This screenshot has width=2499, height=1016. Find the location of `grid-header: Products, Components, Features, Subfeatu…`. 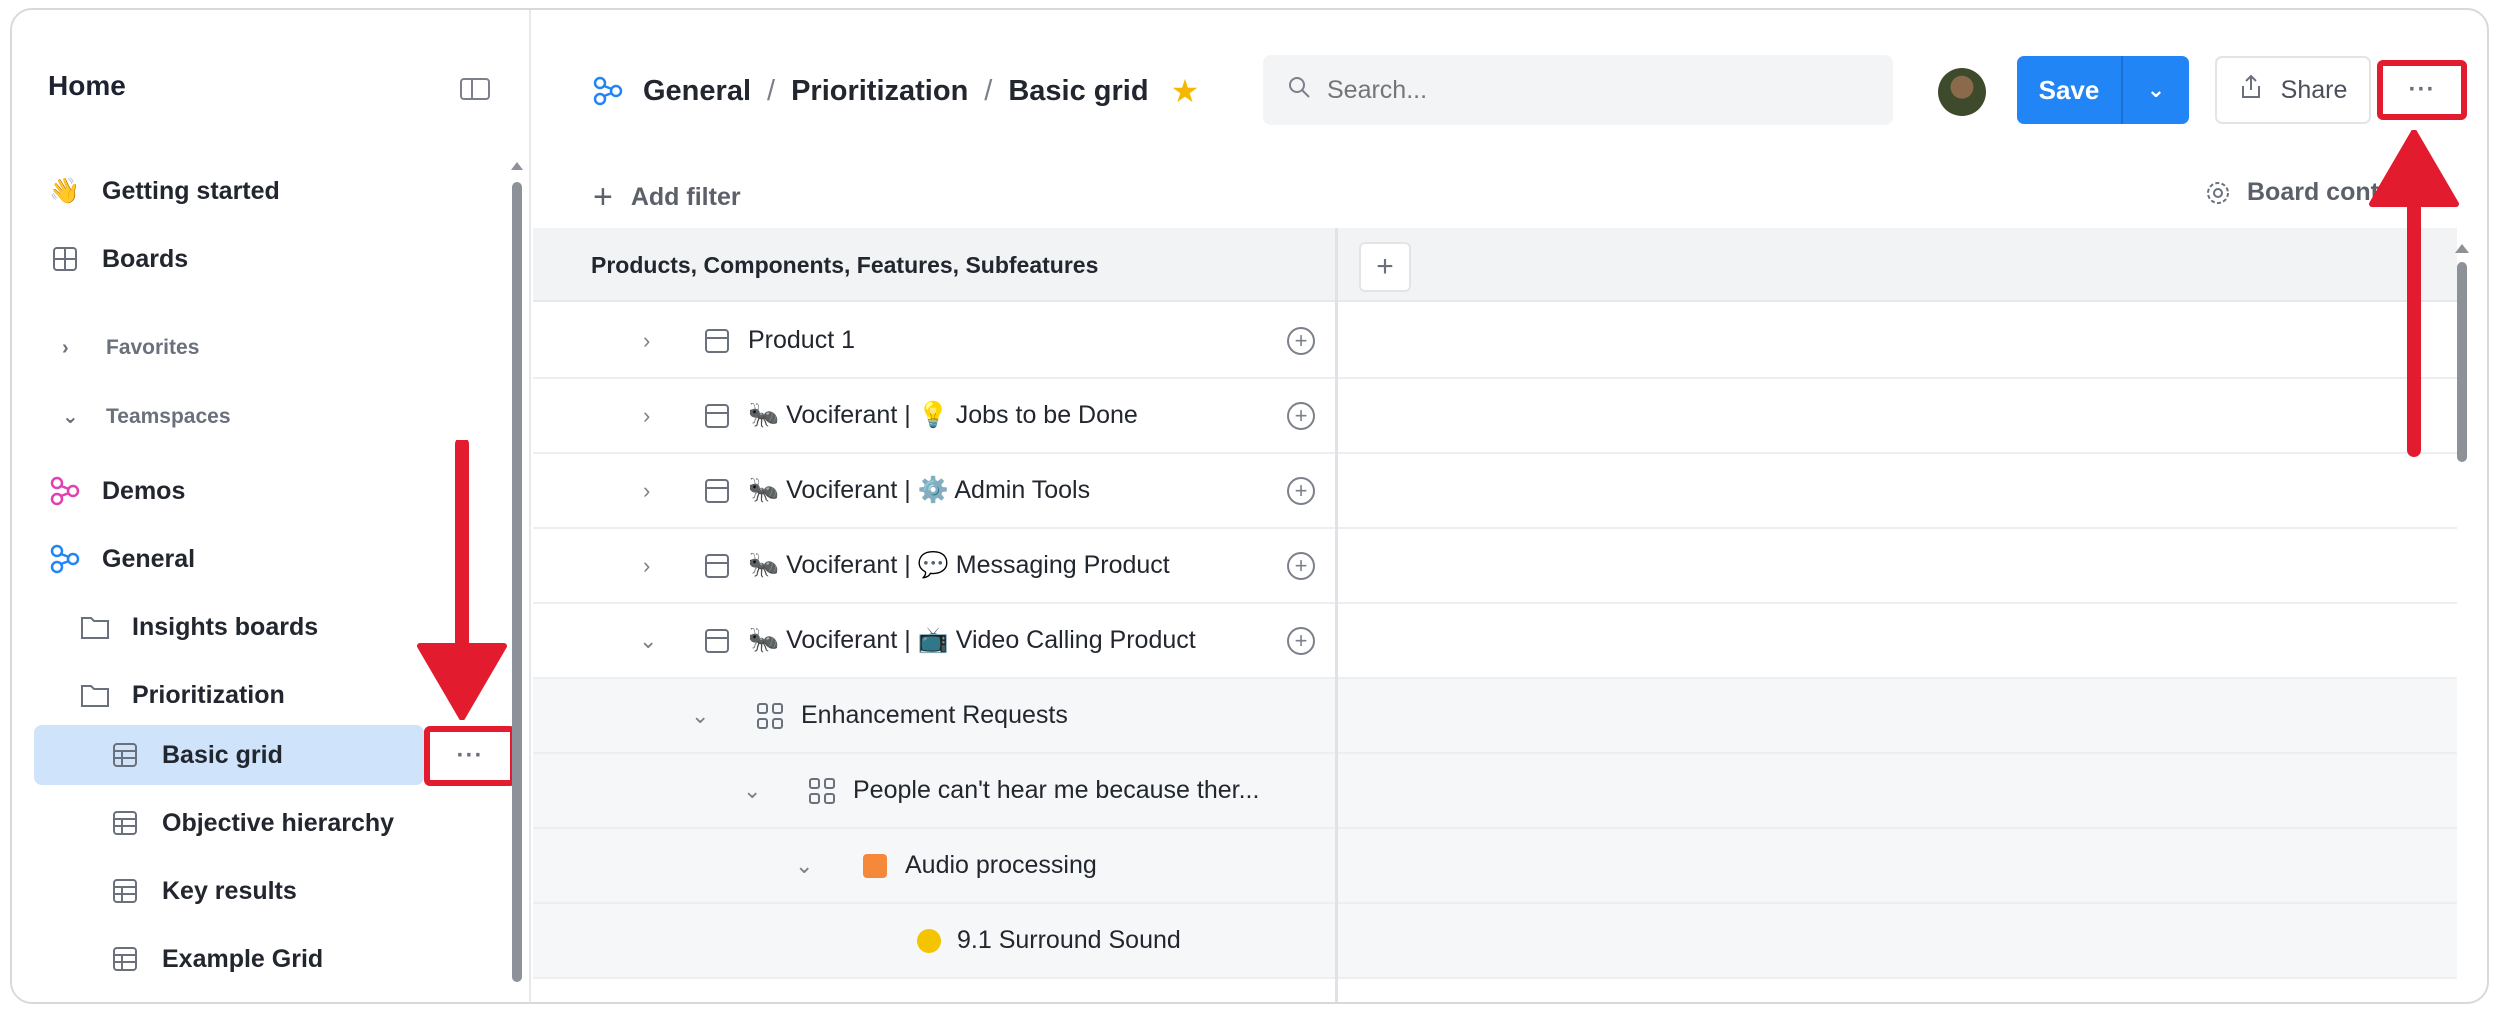

grid-header: Products, Components, Features, Subfeatu… is located at coordinates (1495, 265).